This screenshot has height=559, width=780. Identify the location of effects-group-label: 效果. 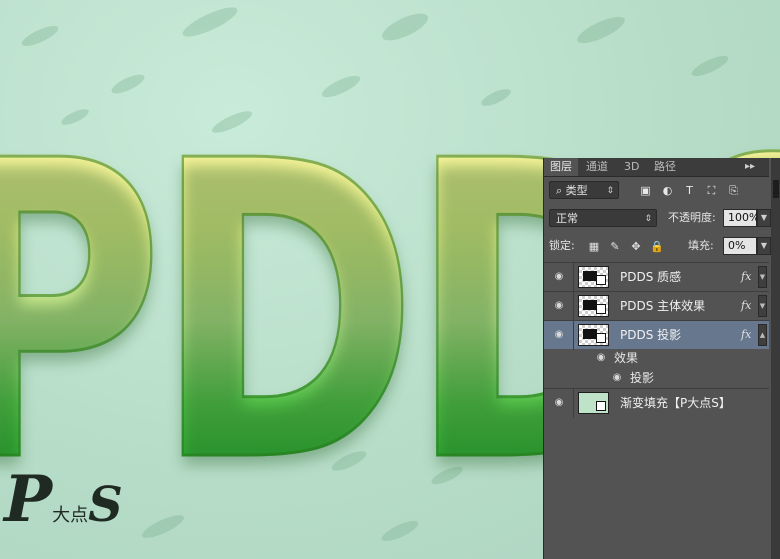
(626, 358).